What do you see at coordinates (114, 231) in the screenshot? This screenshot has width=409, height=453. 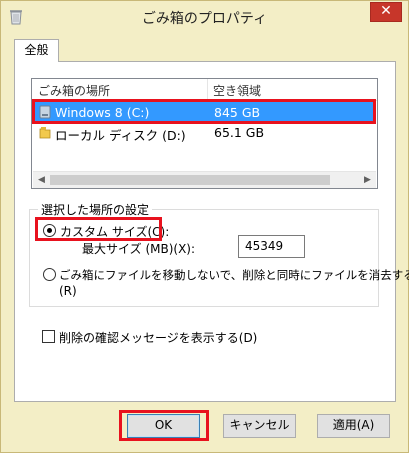 I see `custom-size-label: カスタム サイズ(C):` at bounding box center [114, 231].